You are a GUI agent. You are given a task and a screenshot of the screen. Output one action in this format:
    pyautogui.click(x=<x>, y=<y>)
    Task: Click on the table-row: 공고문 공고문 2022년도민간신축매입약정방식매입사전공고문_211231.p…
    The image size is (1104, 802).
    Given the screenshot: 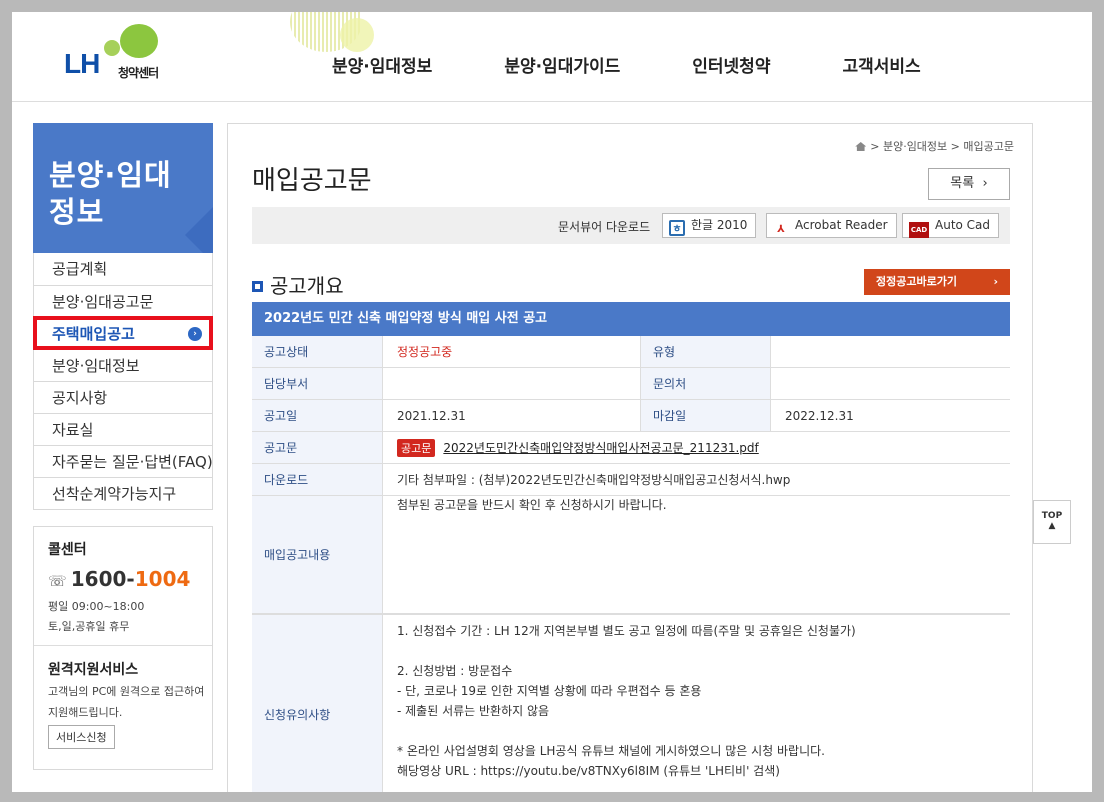 What is the action you would take?
    pyautogui.click(x=631, y=448)
    